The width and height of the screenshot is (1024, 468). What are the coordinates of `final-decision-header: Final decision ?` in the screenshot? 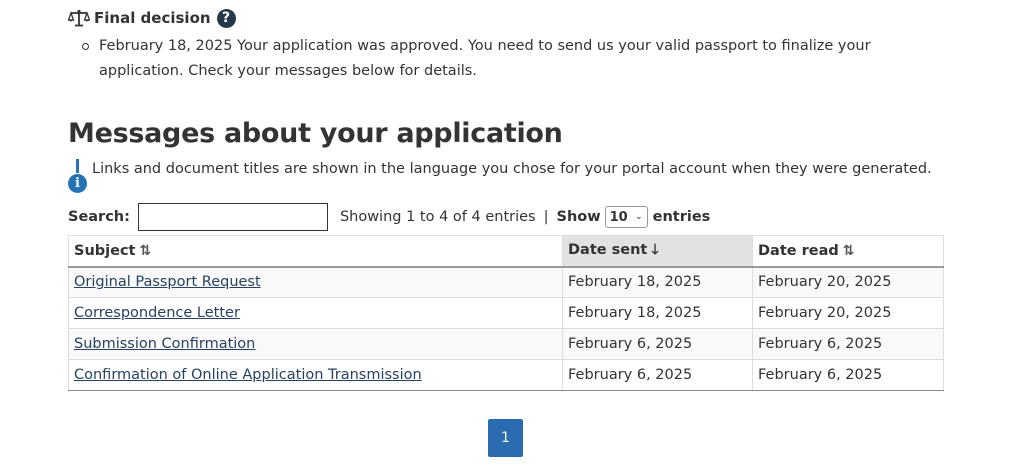 It's located at (151, 18).